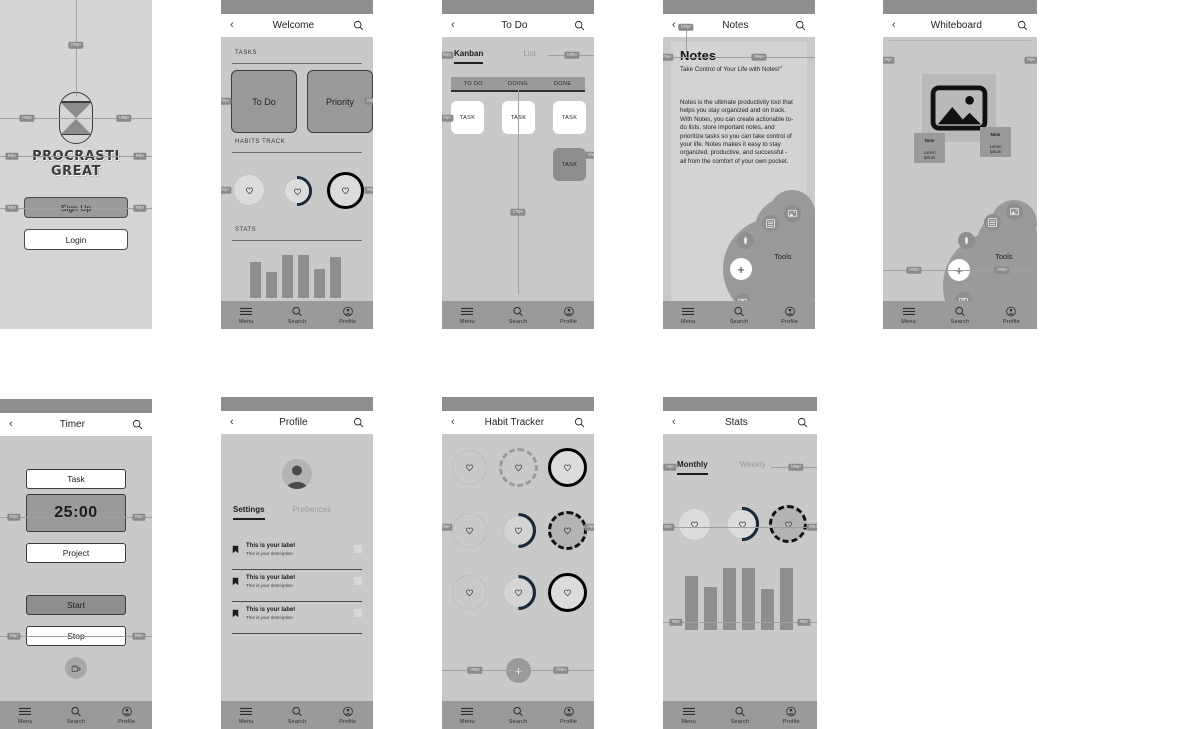  I want to click on pen-icon, so click(966, 240).